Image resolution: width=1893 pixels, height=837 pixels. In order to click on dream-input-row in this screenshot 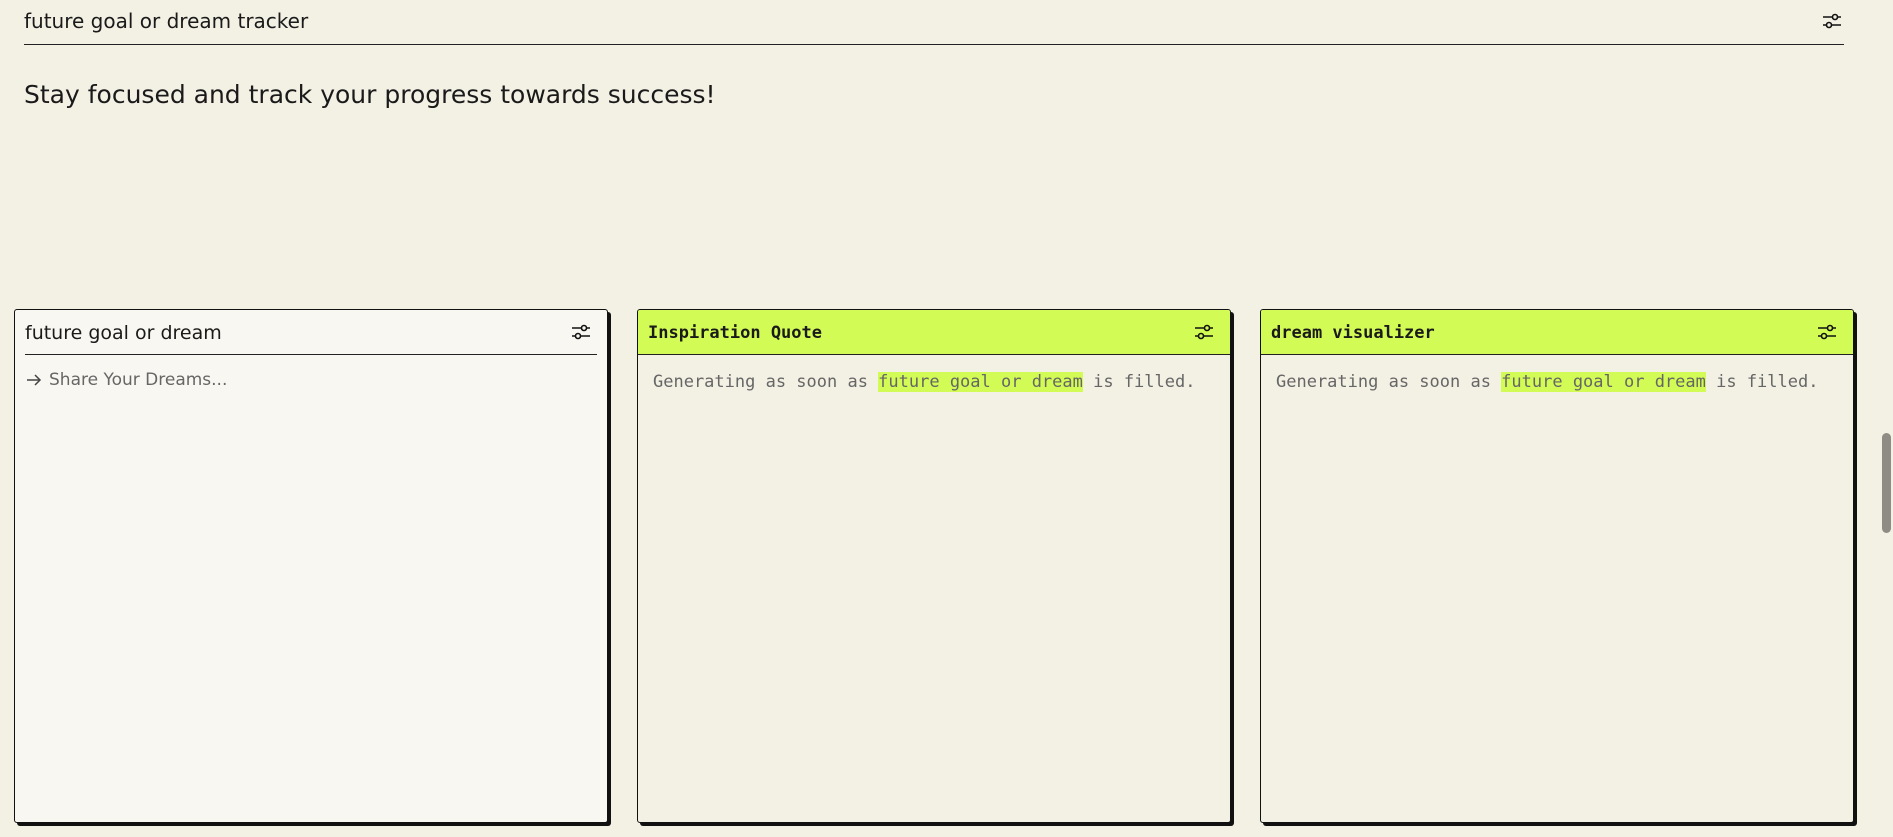, I will do `click(287, 380)`.